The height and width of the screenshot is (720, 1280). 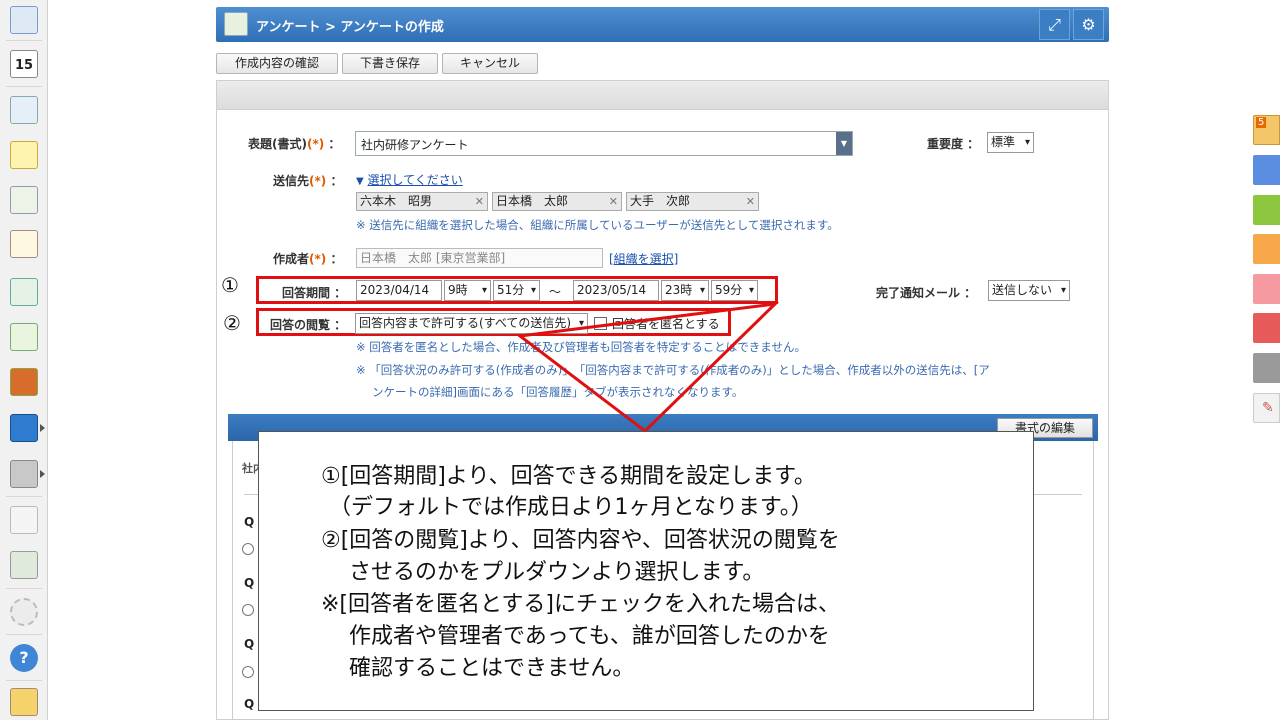 What do you see at coordinates (24, 474) in the screenshot?
I see `folder-icon` at bounding box center [24, 474].